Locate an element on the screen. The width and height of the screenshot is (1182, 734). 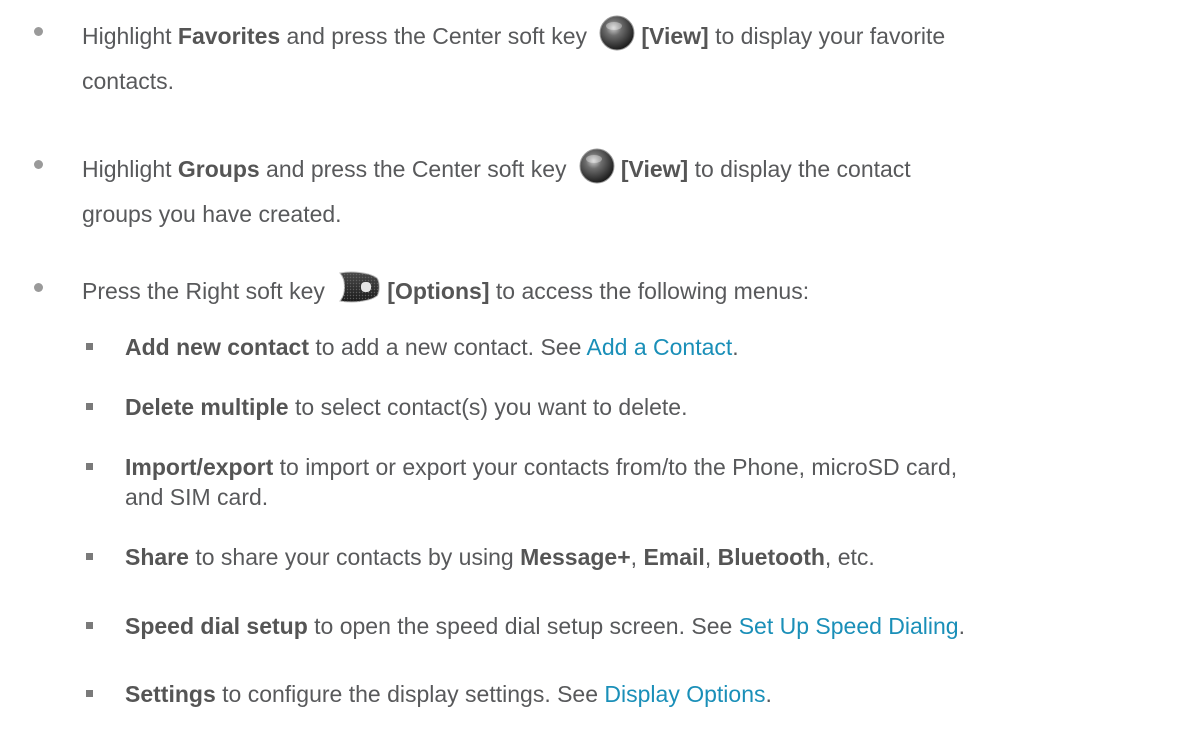
bold-term: Favorites is located at coordinates (229, 36).